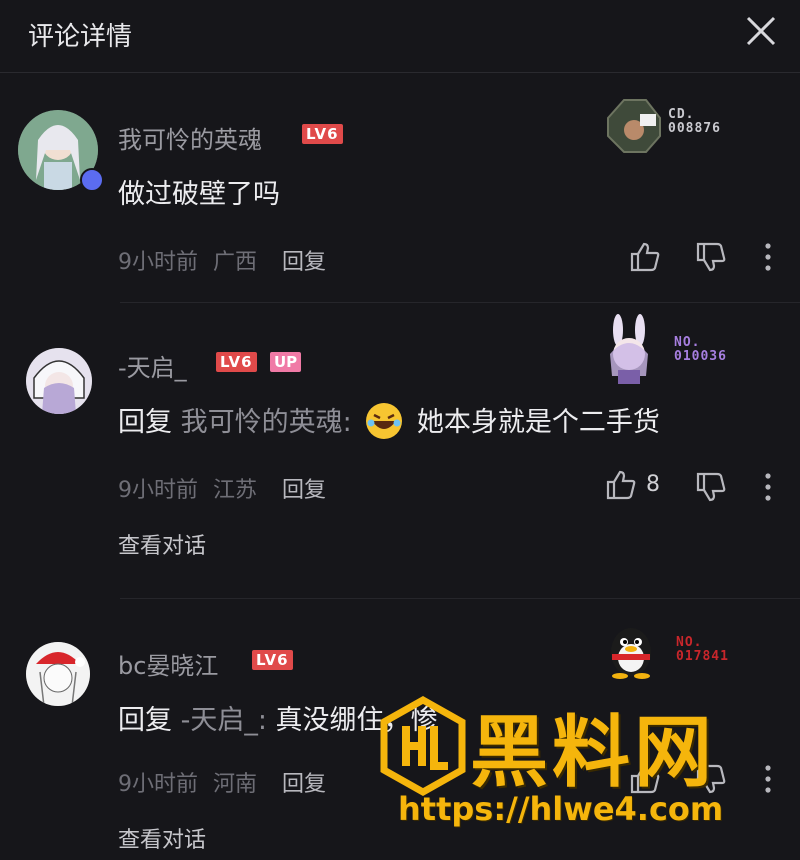  What do you see at coordinates (80, 37) in the screenshot?
I see `page-title: 评论详情` at bounding box center [80, 37].